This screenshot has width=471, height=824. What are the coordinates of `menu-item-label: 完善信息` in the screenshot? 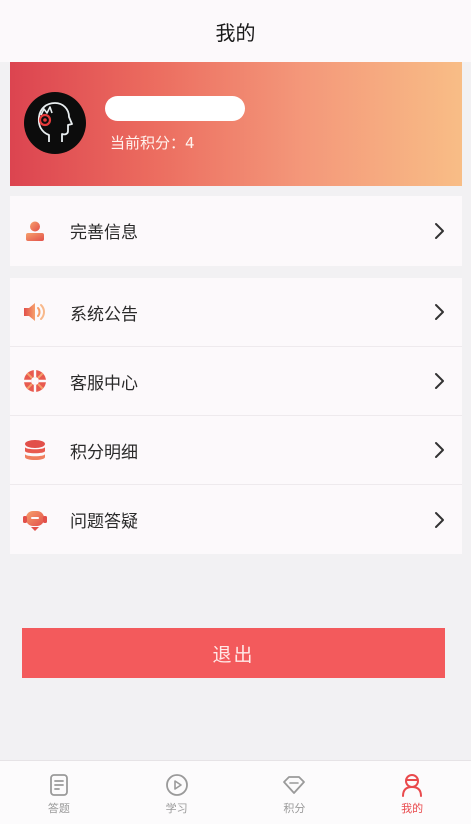 It's located at (104, 233).